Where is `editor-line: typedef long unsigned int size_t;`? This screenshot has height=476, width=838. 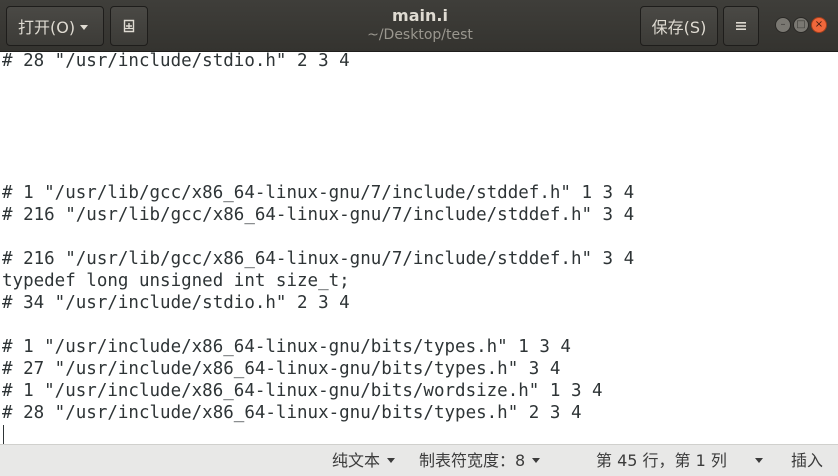
editor-line: typedef long unsigned int size_t; is located at coordinates (176, 281).